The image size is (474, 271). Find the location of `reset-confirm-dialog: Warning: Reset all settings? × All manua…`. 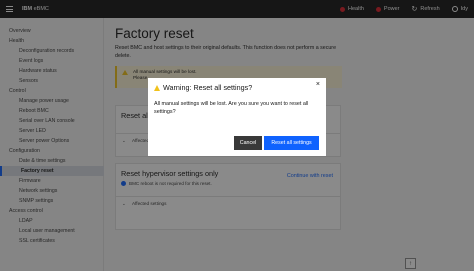

reset-confirm-dialog: Warning: Reset all settings? × All manua… is located at coordinates (237, 117).